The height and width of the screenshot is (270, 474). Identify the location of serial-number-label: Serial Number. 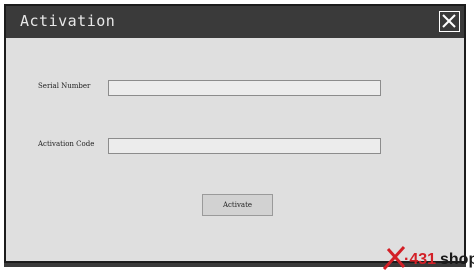
(64, 86).